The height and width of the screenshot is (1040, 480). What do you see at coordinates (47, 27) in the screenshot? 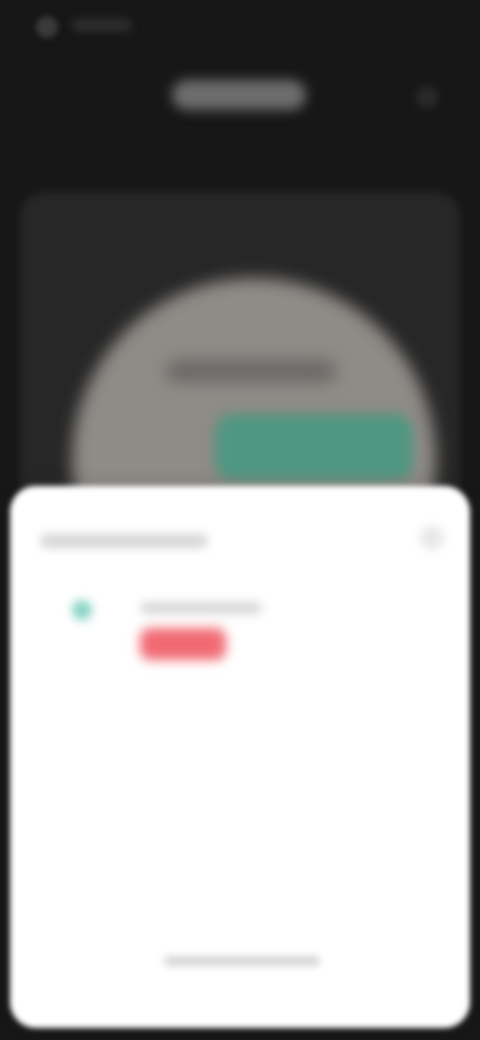
I see `status-icon` at bounding box center [47, 27].